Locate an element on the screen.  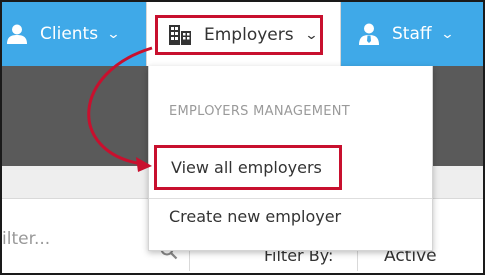
staff-icon is located at coordinates (369, 34).